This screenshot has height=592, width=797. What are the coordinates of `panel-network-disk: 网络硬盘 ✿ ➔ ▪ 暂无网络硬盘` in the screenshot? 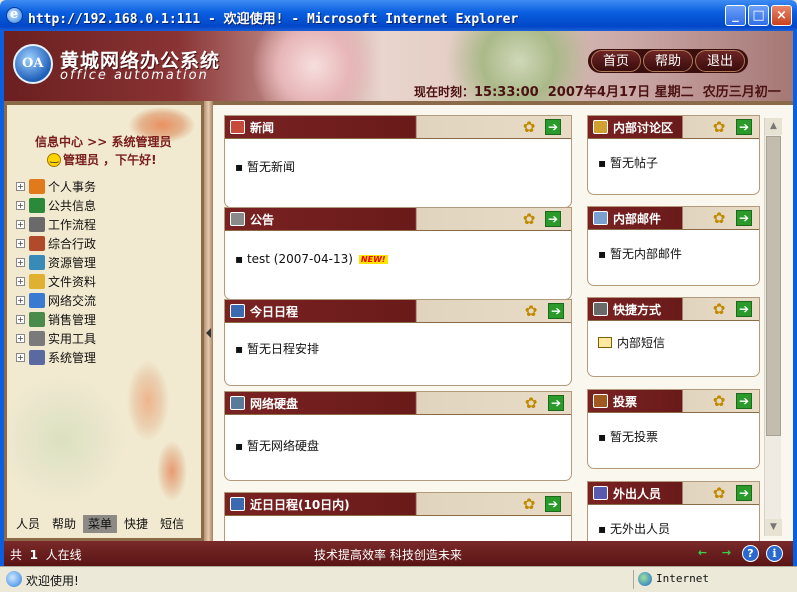 It's located at (398, 436).